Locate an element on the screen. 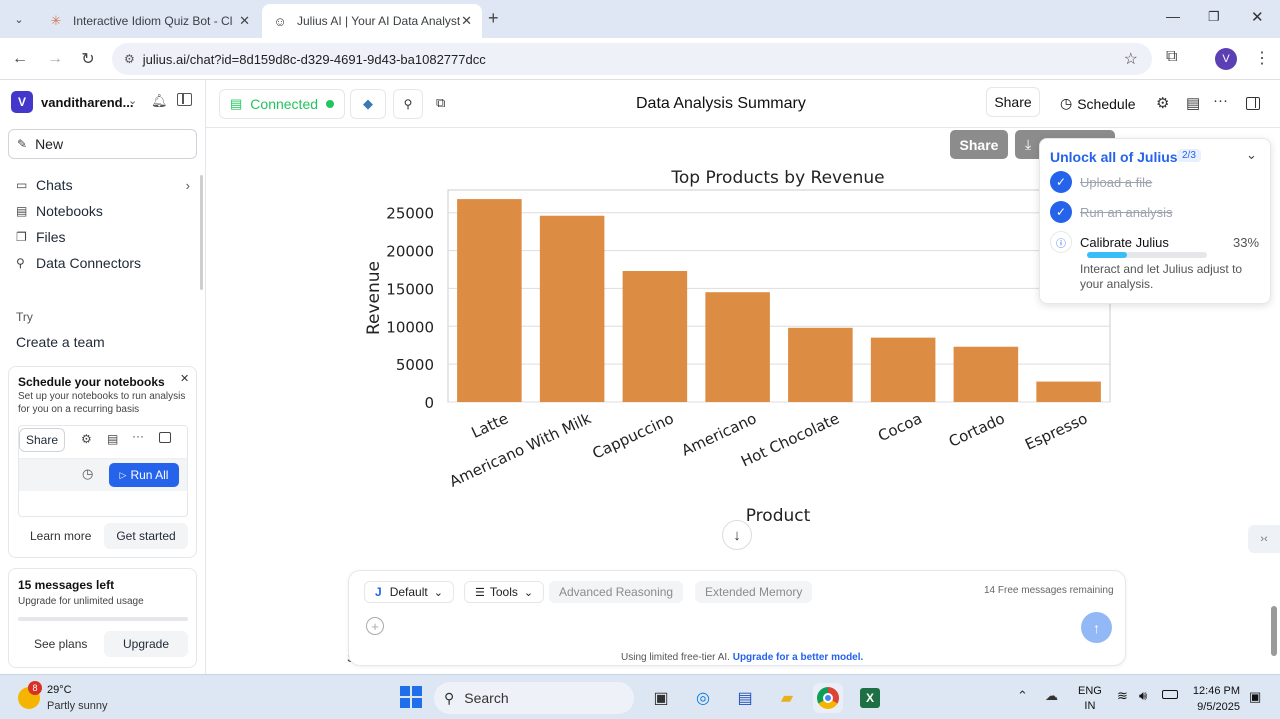  clock: 12:46 PM 9/5/2025 is located at coordinates (1215, 699).